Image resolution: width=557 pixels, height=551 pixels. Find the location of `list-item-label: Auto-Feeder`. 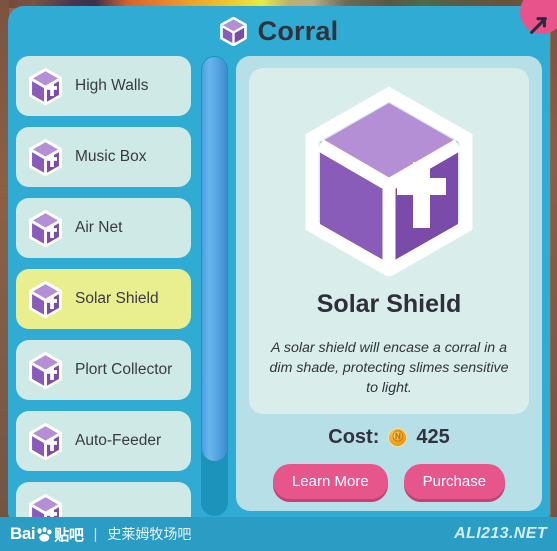

list-item-label: Auto-Feeder is located at coordinates (118, 440).